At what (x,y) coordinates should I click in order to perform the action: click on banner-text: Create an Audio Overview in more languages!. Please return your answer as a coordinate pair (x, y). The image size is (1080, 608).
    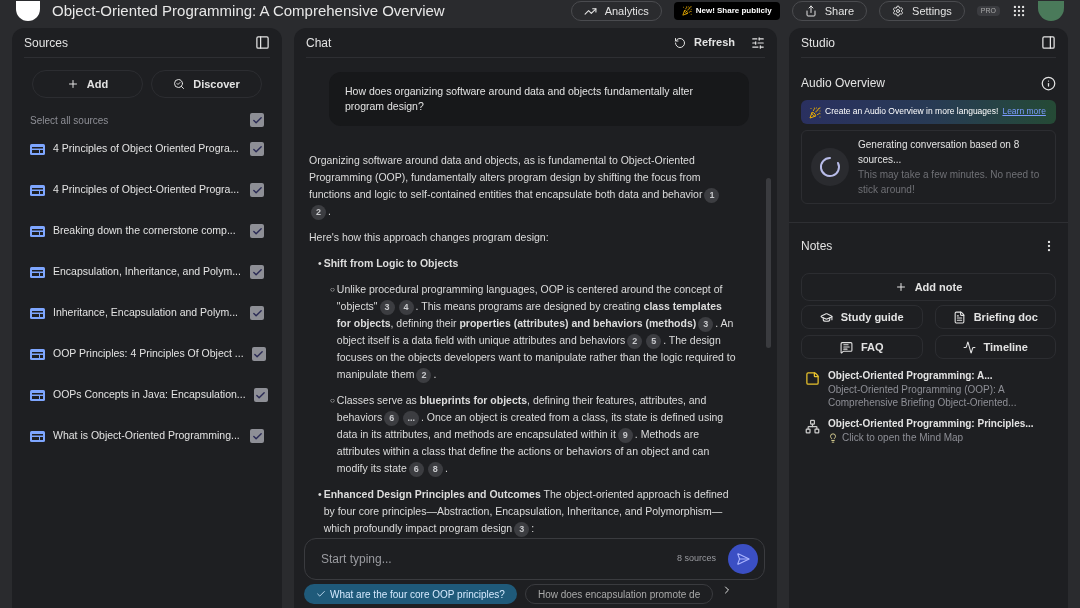
    Looking at the image, I should click on (912, 111).